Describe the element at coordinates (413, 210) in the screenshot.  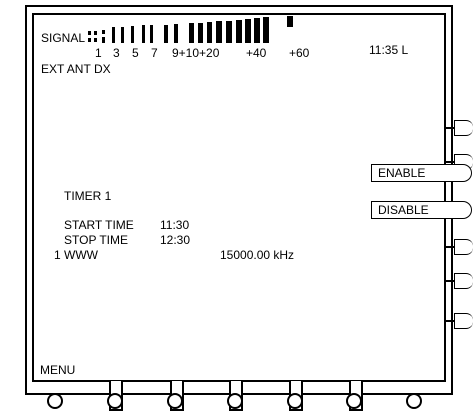
I see `disable-softkey-label: DISABLE` at that location.